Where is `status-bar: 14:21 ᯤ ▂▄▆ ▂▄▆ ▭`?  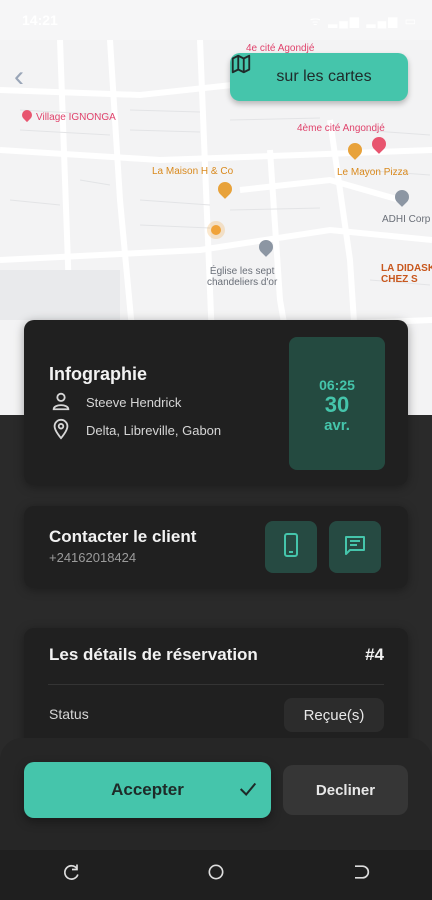
status-bar: 14:21 ᯤ ▂▄▆ ▂▄▆ ▭ is located at coordinates (216, 20).